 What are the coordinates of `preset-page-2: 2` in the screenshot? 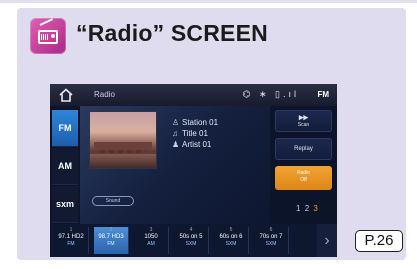 It's located at (307, 208).